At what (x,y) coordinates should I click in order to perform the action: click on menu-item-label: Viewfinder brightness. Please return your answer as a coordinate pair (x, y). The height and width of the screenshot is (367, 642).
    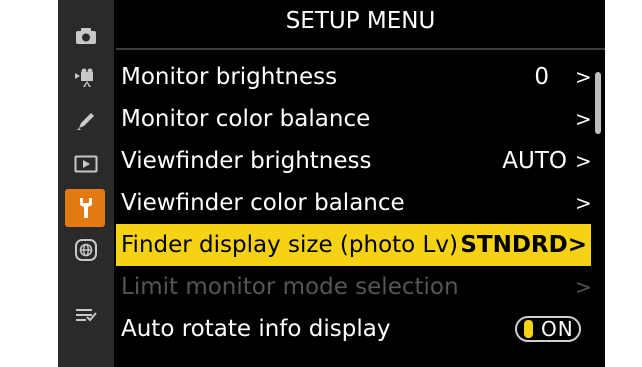
    Looking at the image, I should click on (246, 161).